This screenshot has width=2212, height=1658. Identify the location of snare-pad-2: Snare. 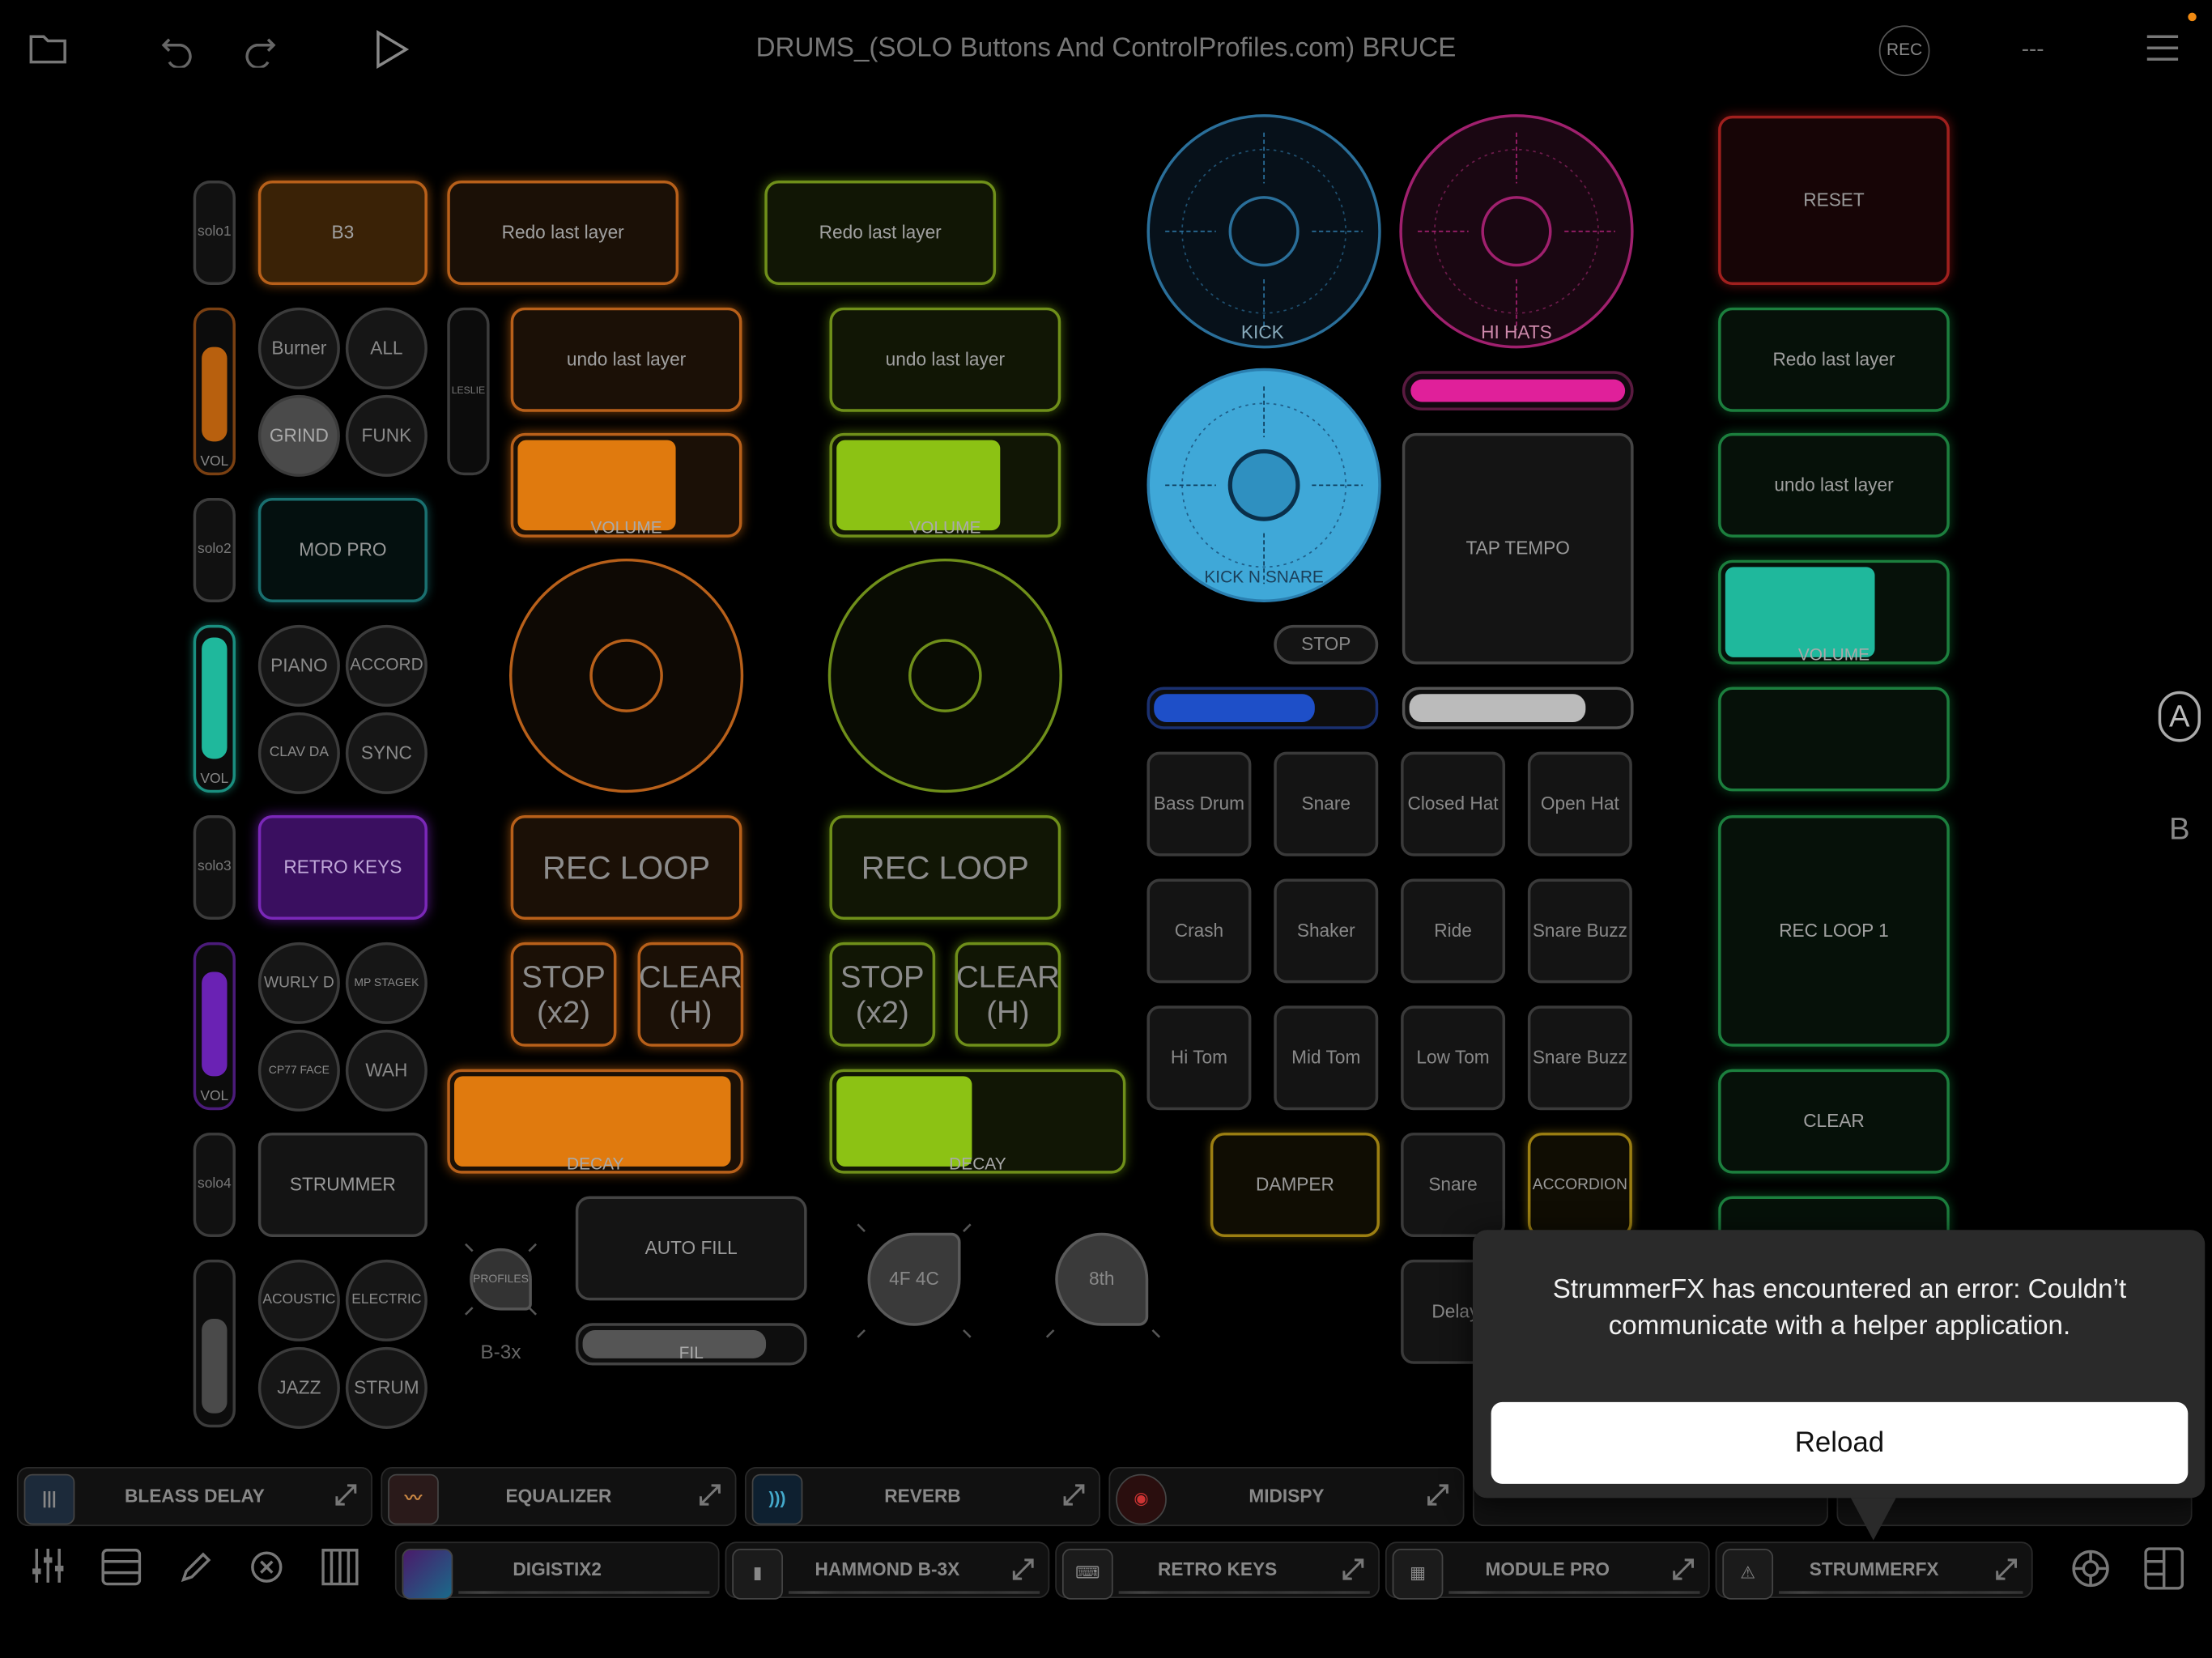
(1454, 1185).